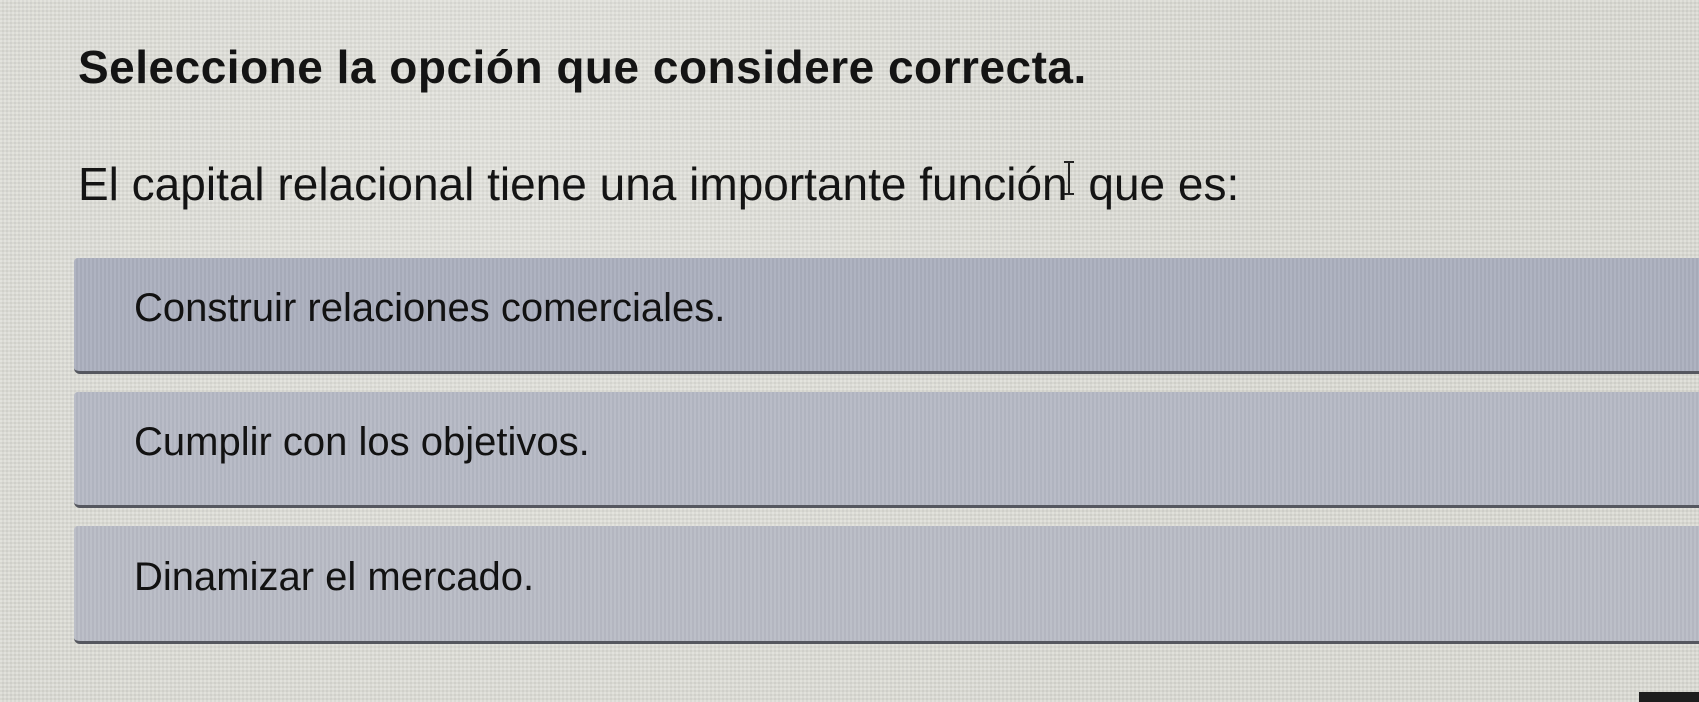 Image resolution: width=1699 pixels, height=702 pixels. Describe the element at coordinates (1157, 184) in the screenshot. I see `question-prompt-text-end: que es:` at that location.